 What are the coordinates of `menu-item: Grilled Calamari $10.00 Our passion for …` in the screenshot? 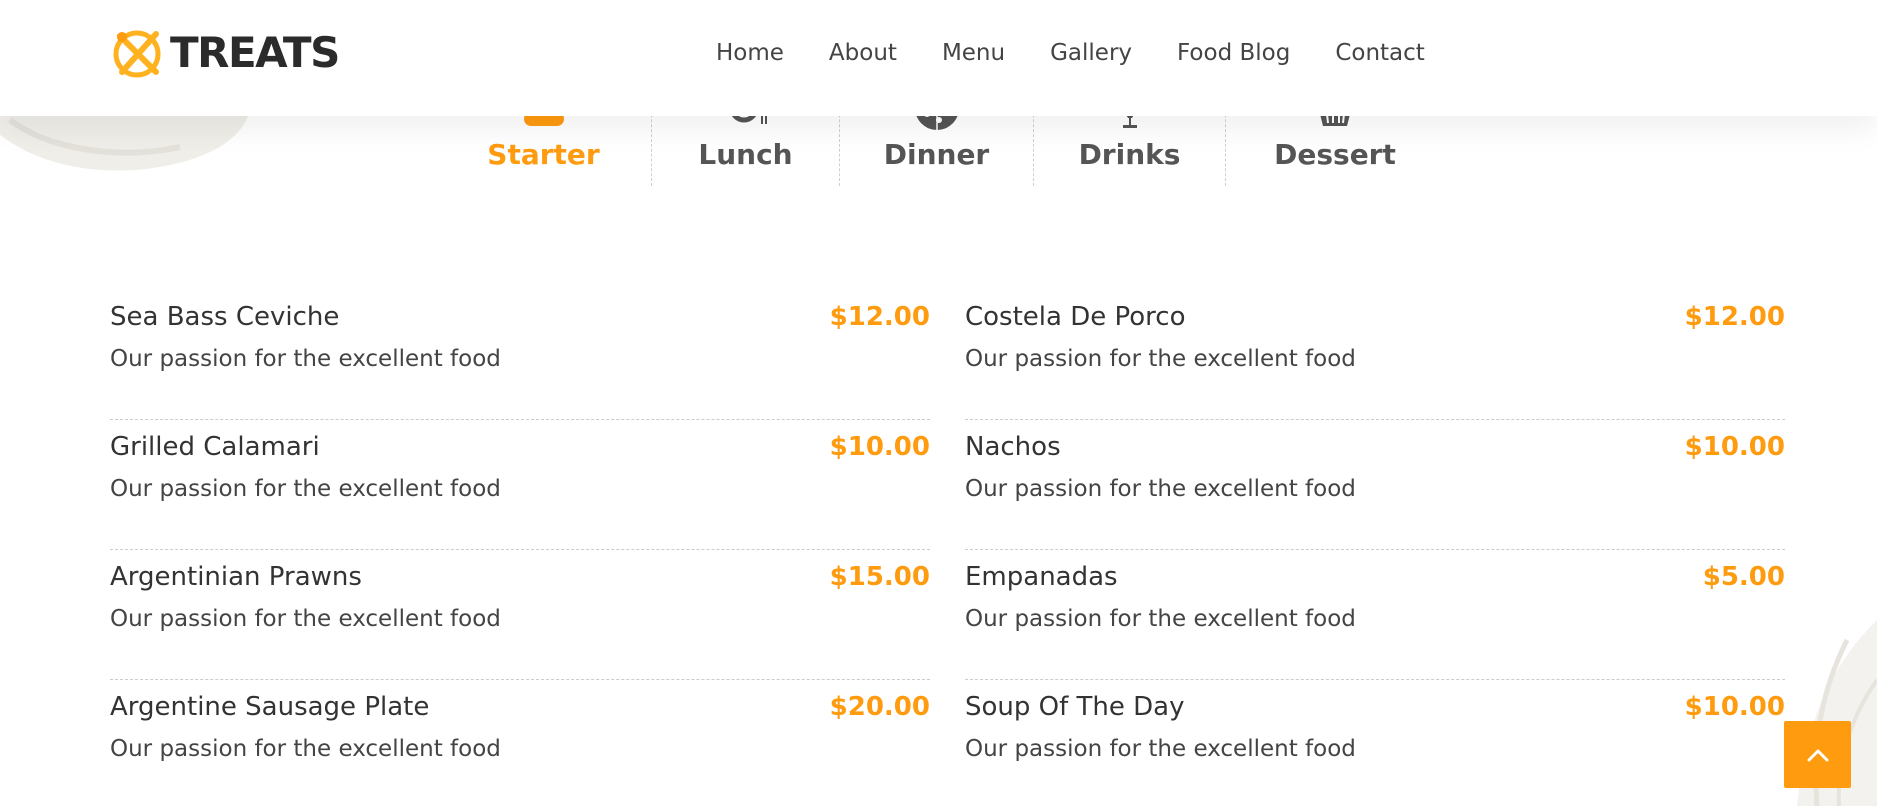 It's located at (520, 485).